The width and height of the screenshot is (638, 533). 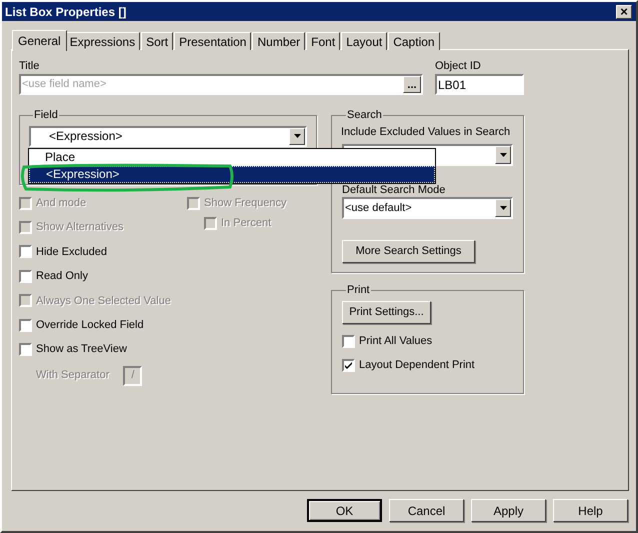 I want to click on field-label: Include Excluded Values in Search, so click(x=426, y=132).